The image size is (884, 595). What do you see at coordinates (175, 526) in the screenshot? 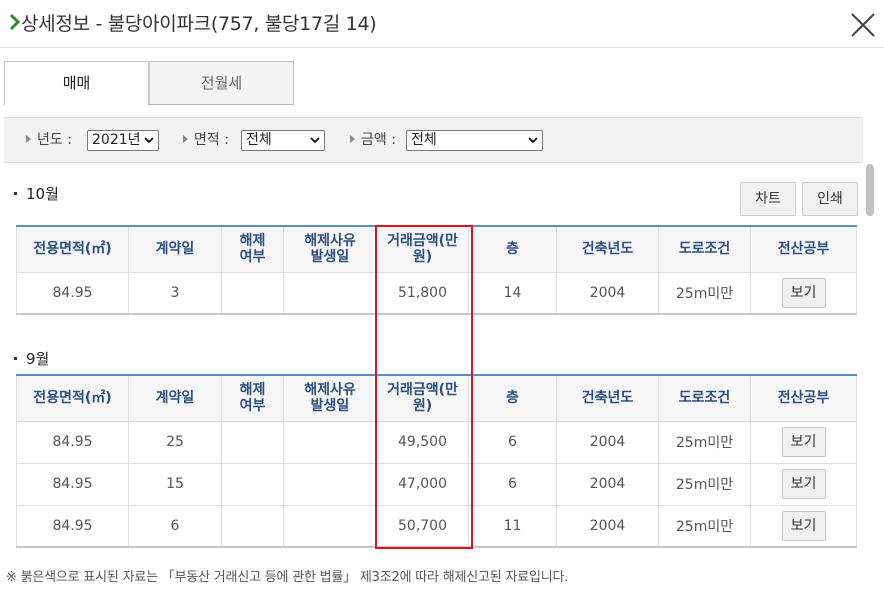
I see `cell-day: 6` at bounding box center [175, 526].